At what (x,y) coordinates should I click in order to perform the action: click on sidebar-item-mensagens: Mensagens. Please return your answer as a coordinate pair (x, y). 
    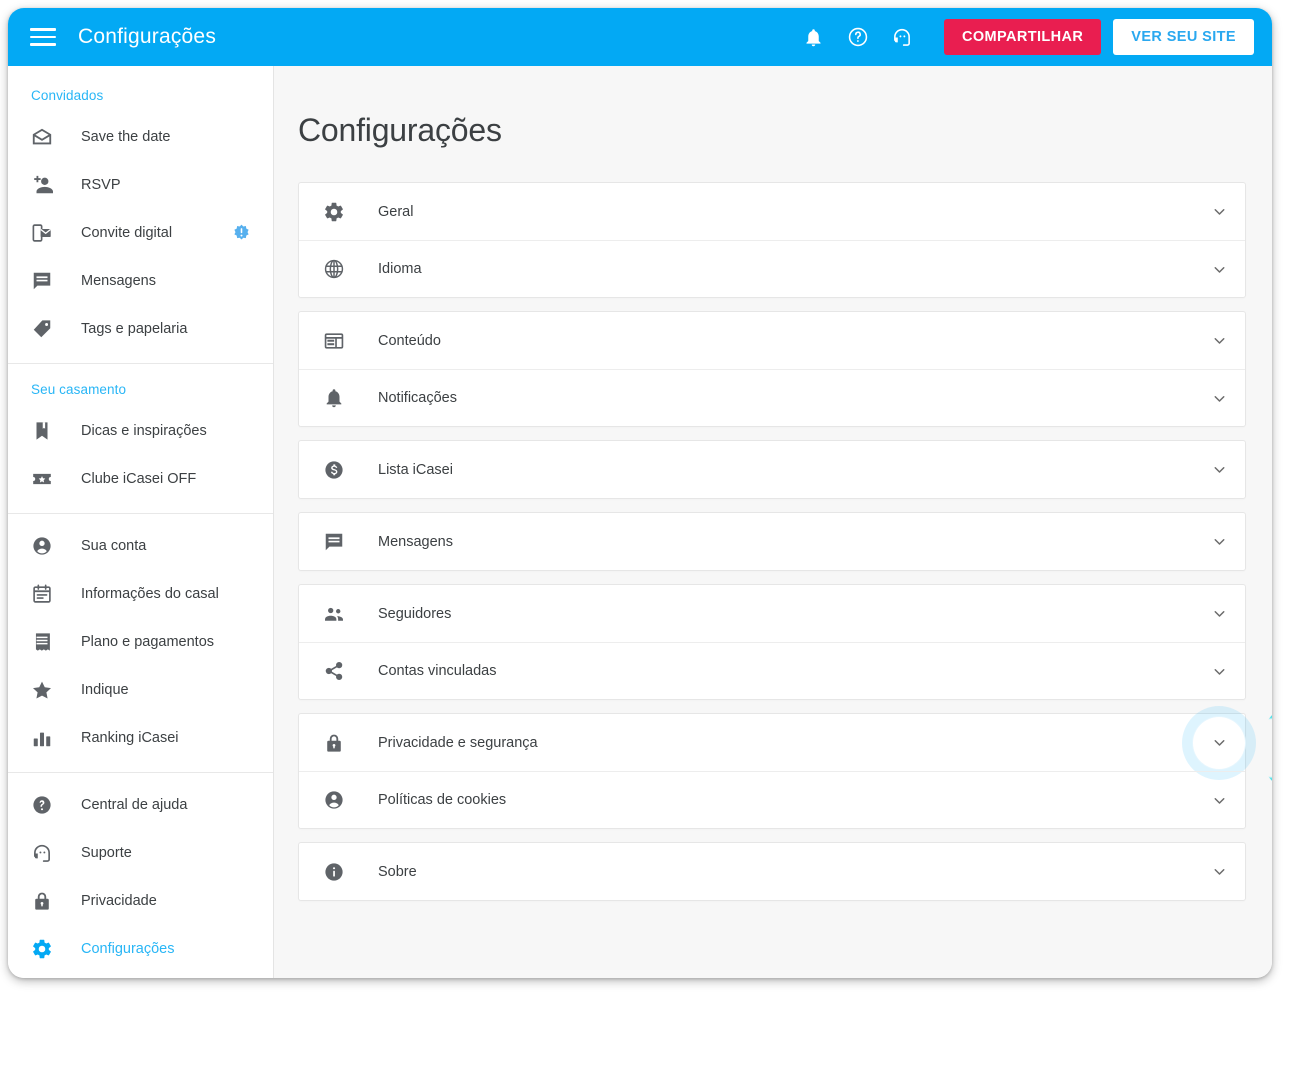
    Looking at the image, I should click on (140, 281).